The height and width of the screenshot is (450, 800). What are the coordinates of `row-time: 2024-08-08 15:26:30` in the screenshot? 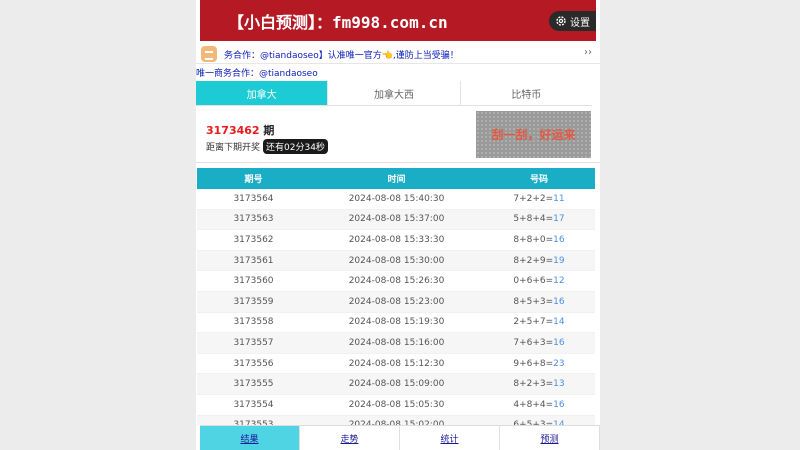 It's located at (396, 281).